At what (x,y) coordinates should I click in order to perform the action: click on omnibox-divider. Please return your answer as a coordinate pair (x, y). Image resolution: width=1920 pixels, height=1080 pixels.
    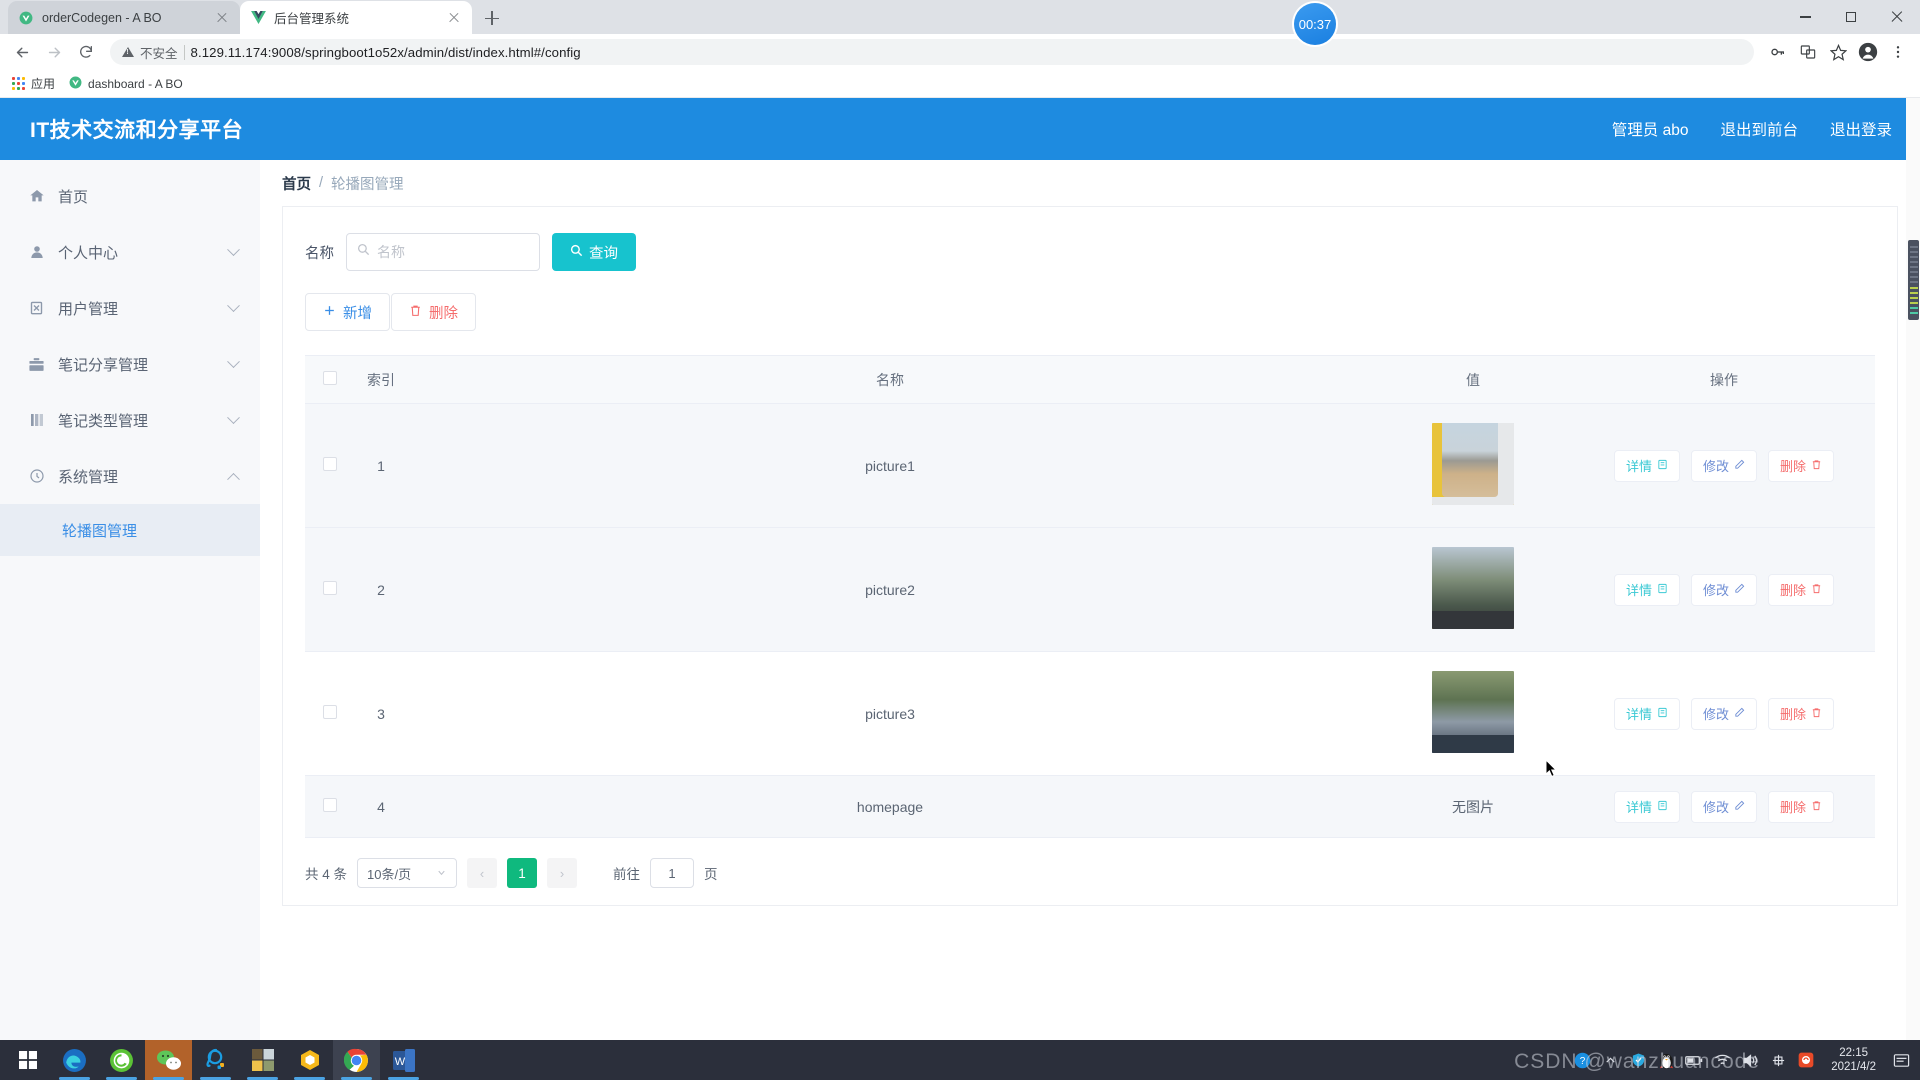
    Looking at the image, I should click on (184, 52).